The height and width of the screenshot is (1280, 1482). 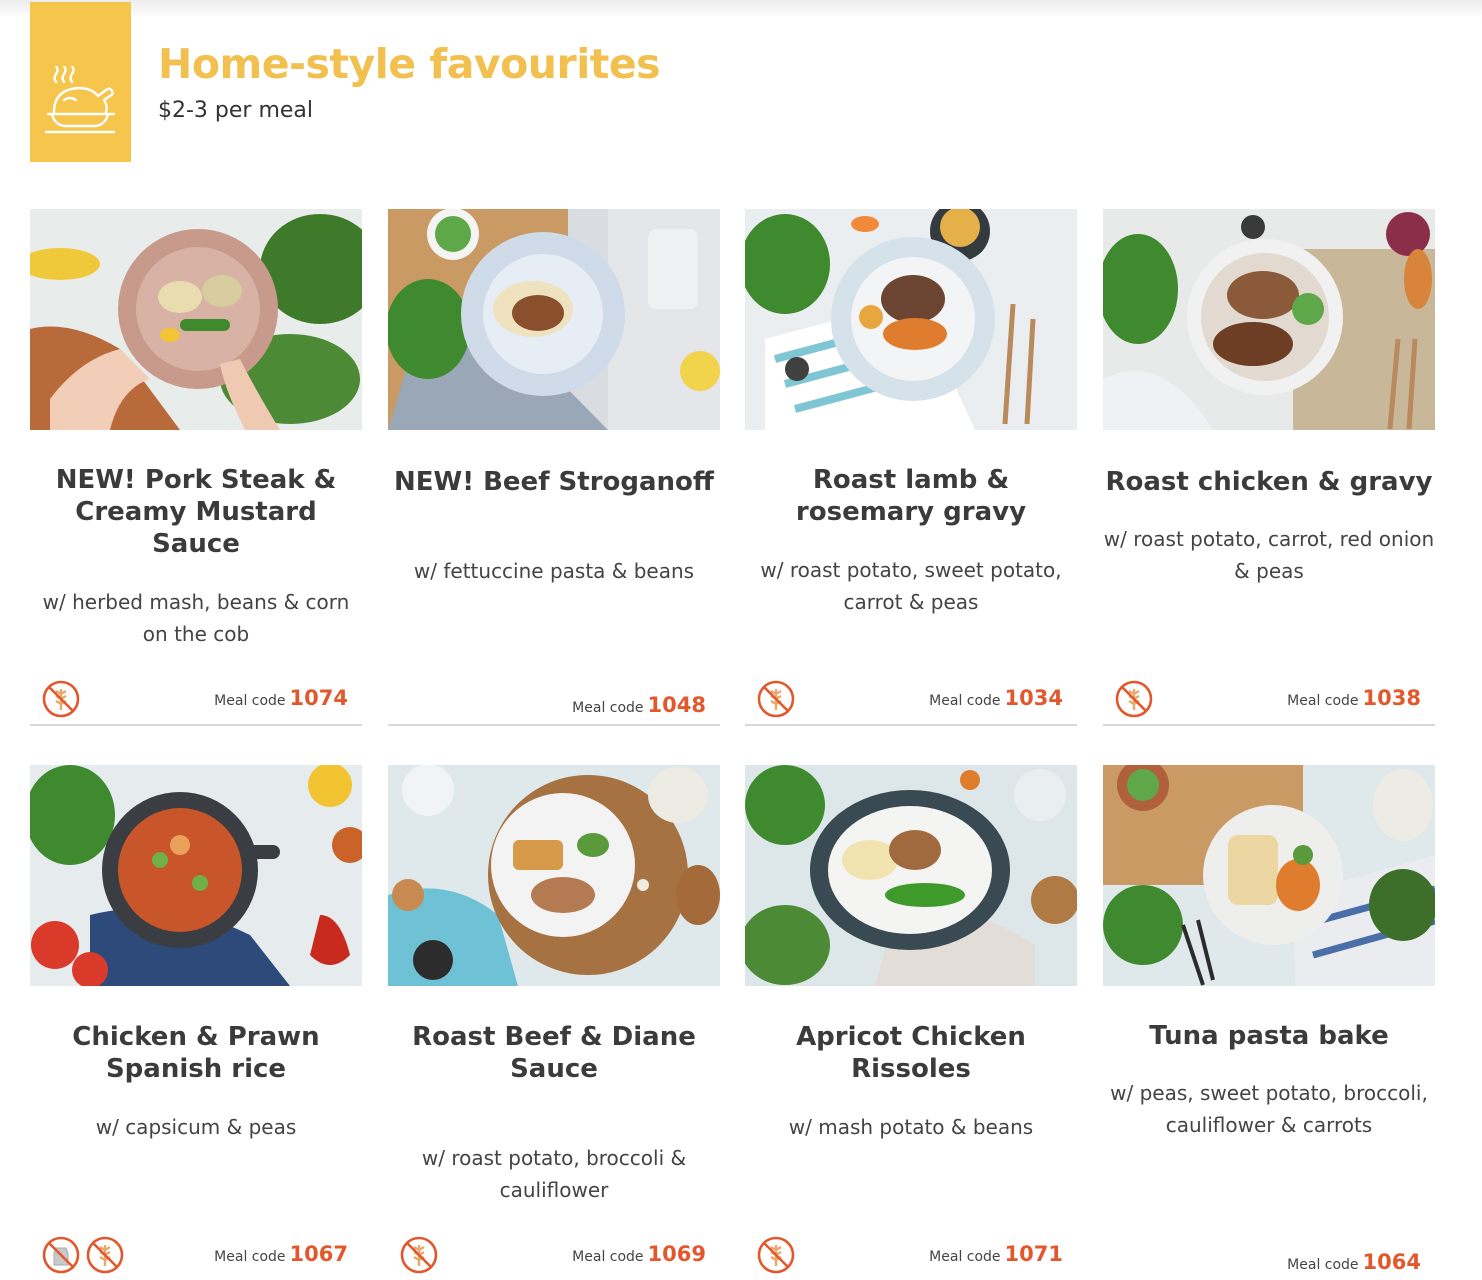 I want to click on meal-name: Chicken & Prawn Spanish rice, so click(x=196, y=1053).